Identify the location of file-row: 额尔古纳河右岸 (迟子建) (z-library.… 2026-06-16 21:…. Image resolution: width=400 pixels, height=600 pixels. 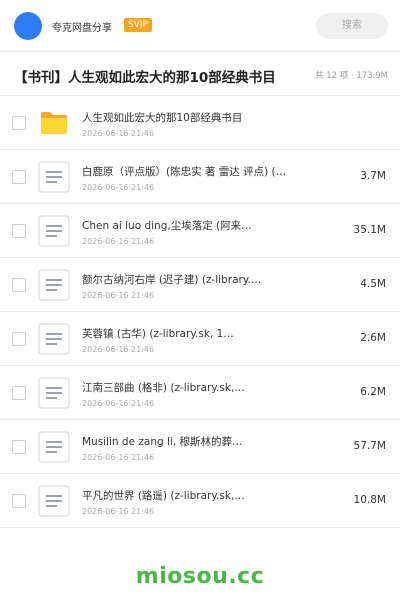
(200, 285).